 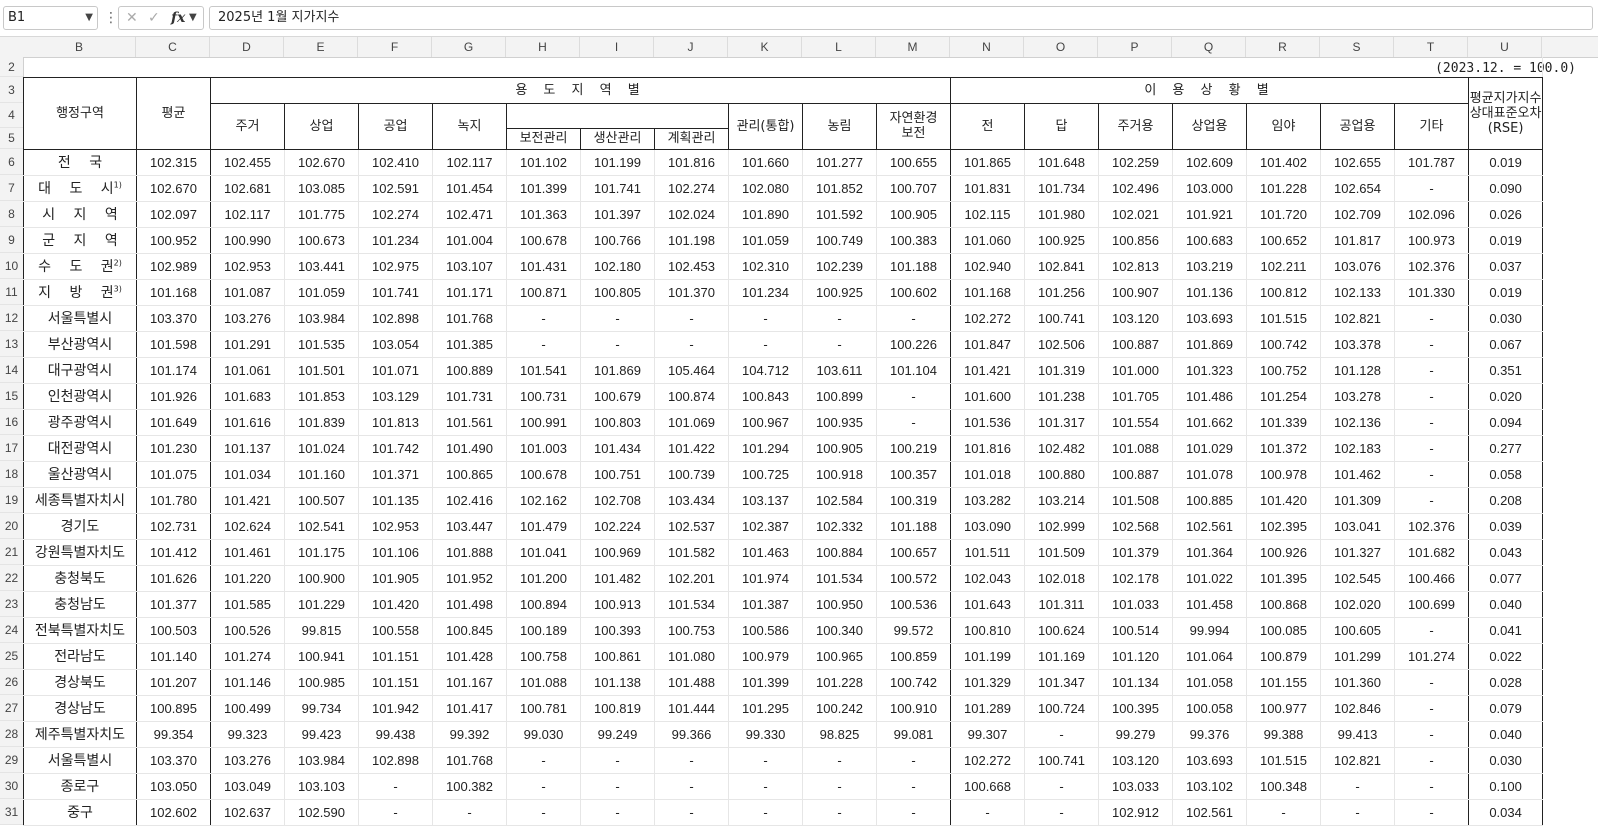 I want to click on value-cell: 101.682, so click(x=1431, y=552).